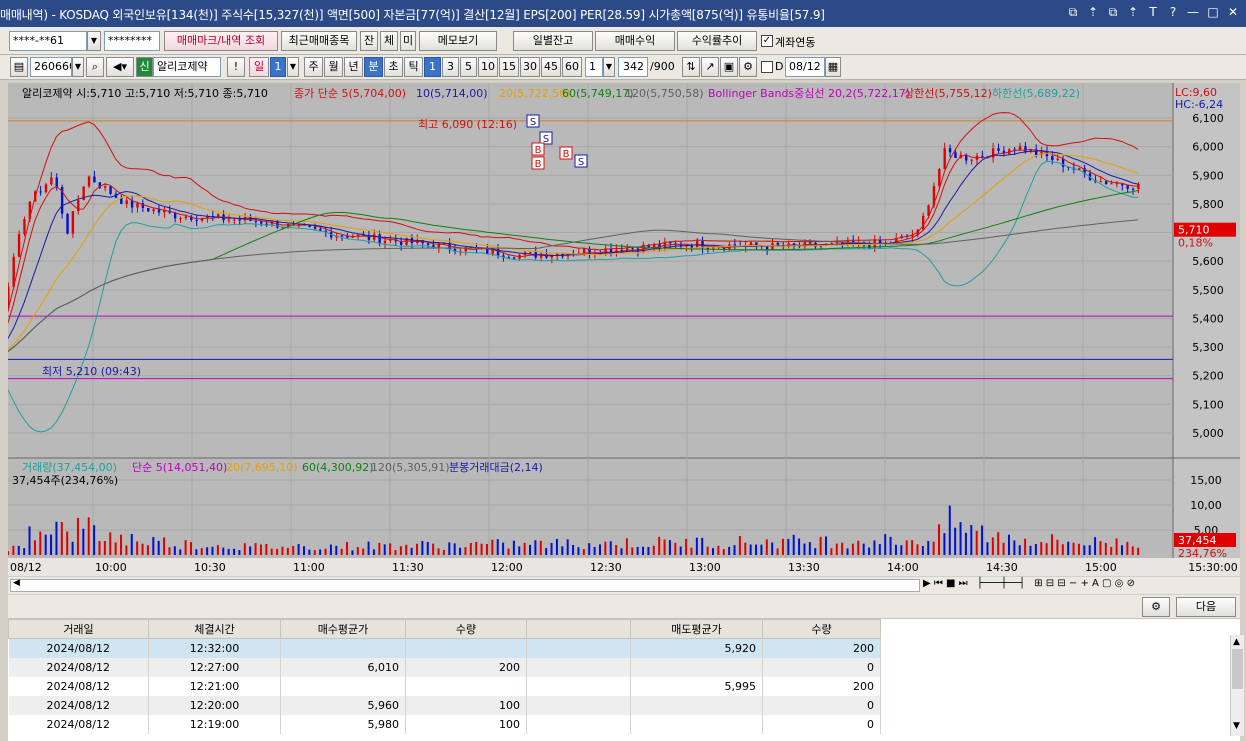 The width and height of the screenshot is (1246, 741). What do you see at coordinates (1236, 726) in the screenshot?
I see `scroll-down-icon: ▼` at bounding box center [1236, 726].